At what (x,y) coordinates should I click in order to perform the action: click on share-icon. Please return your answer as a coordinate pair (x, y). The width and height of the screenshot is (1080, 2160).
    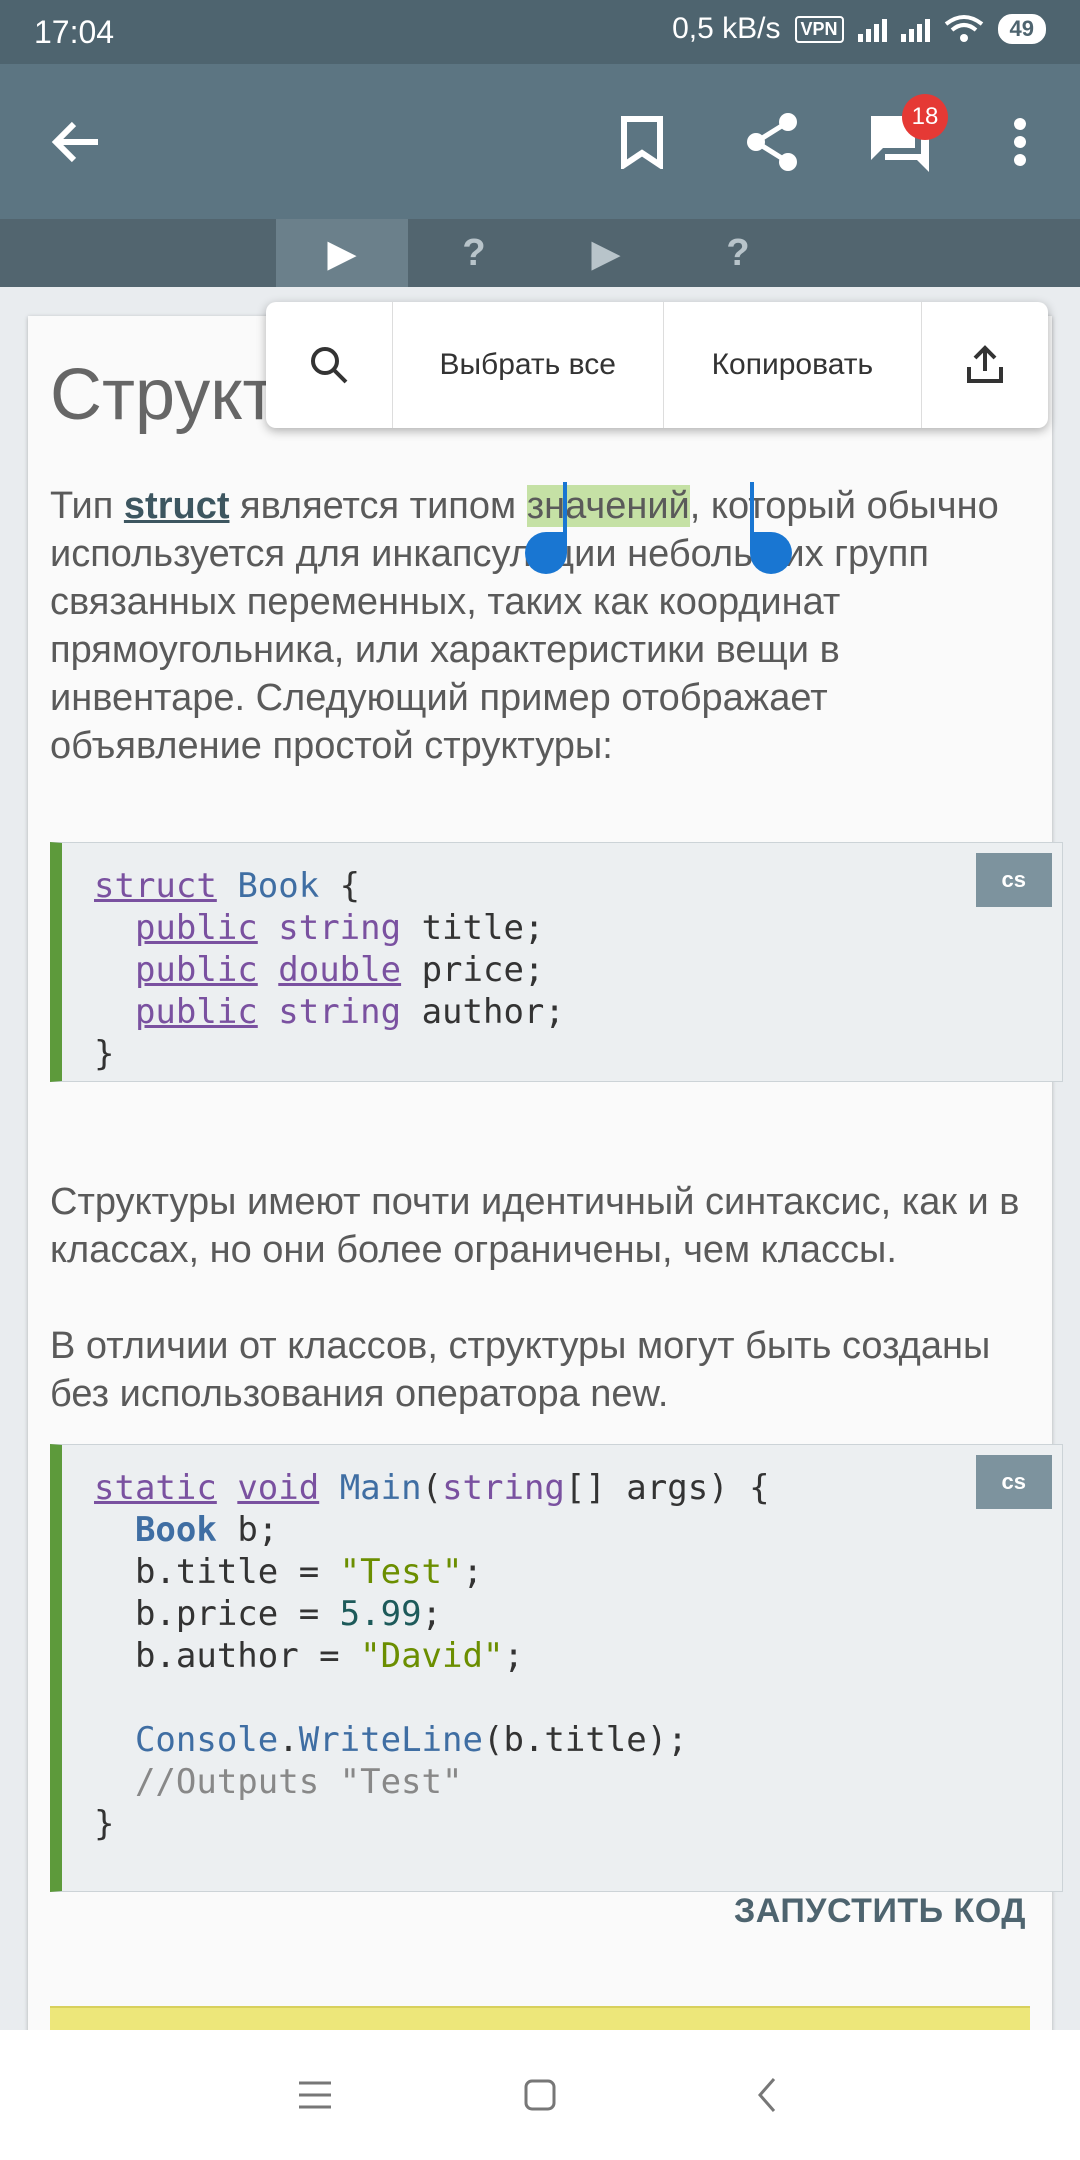
    Looking at the image, I should click on (772, 142).